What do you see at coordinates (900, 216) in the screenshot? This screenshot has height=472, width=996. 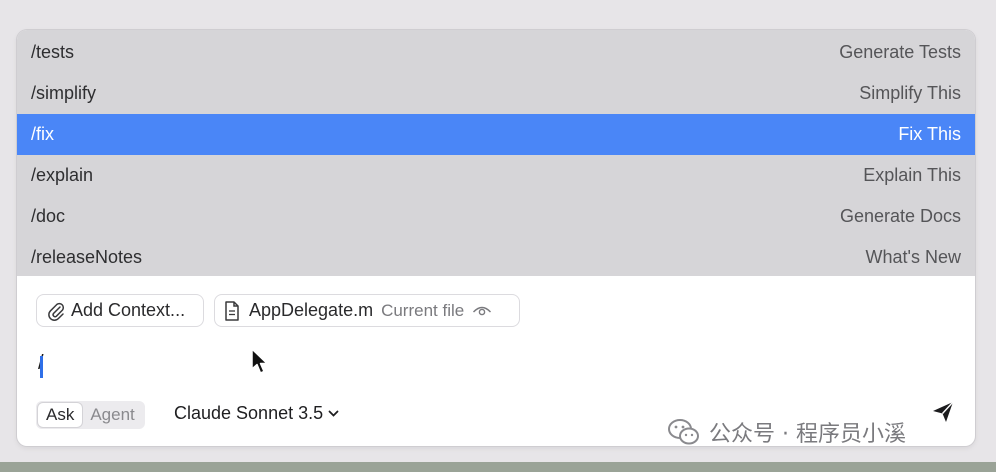 I see `command-description: Generate Docs` at bounding box center [900, 216].